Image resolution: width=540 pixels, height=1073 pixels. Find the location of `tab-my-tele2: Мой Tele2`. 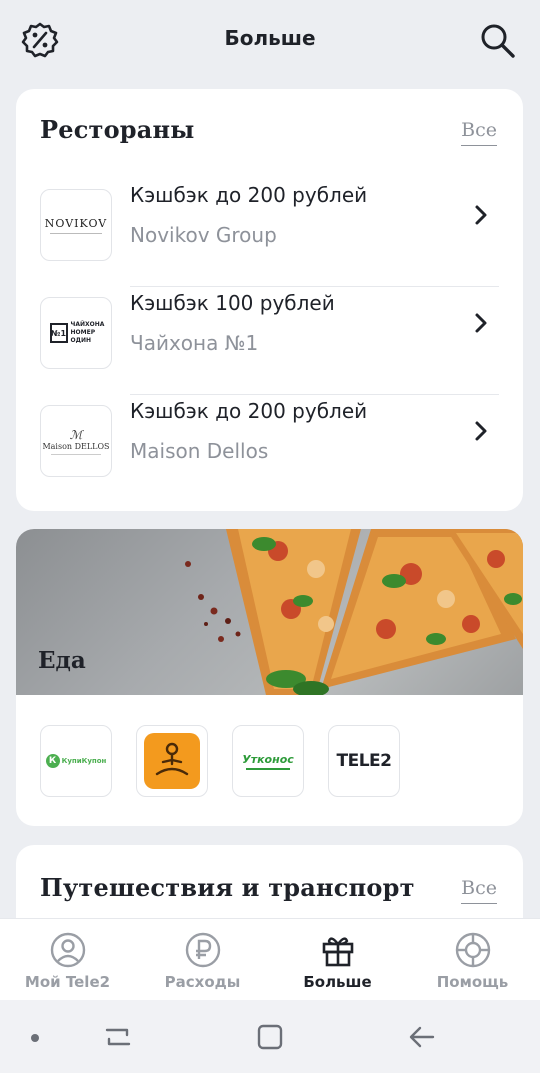

tab-my-tele2: Мой Tele2 is located at coordinates (67, 960).